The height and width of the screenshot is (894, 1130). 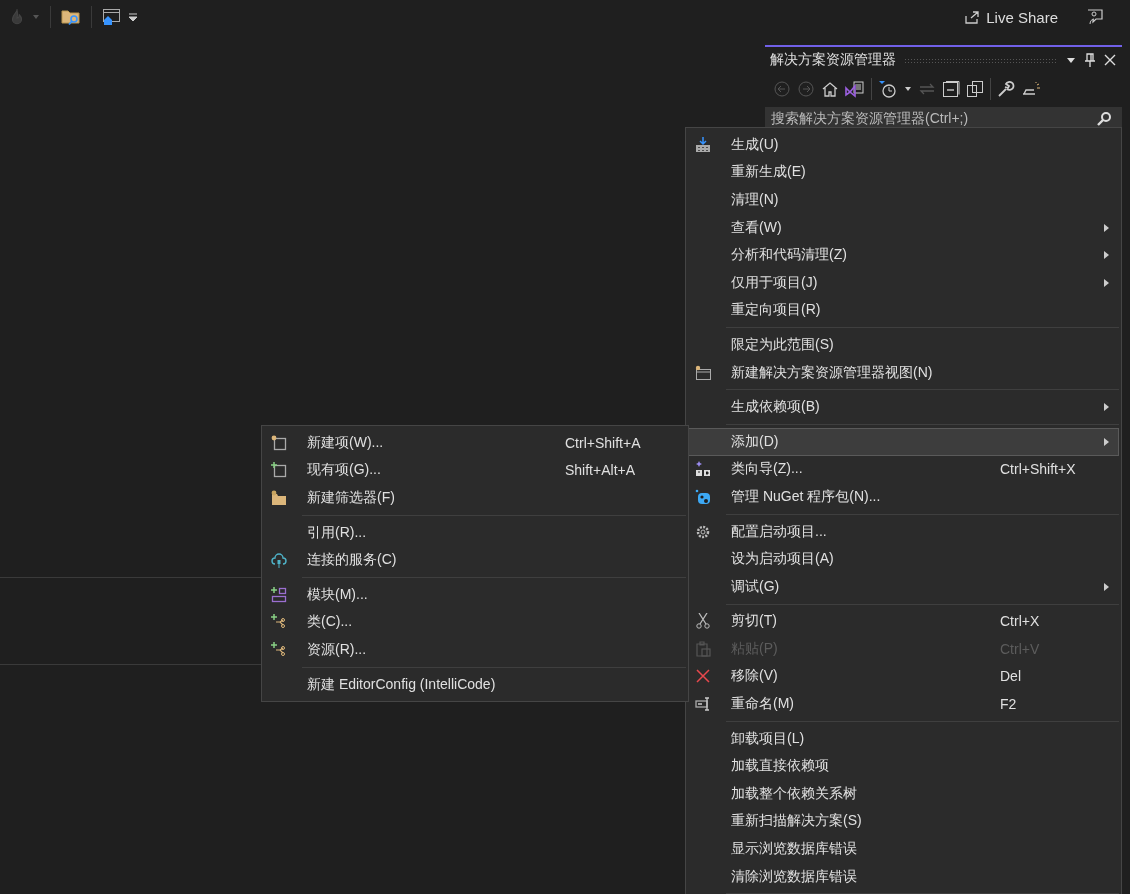 What do you see at coordinates (903, 821) in the screenshot?
I see `menu-item: 重新扫描解决方案(S)` at bounding box center [903, 821].